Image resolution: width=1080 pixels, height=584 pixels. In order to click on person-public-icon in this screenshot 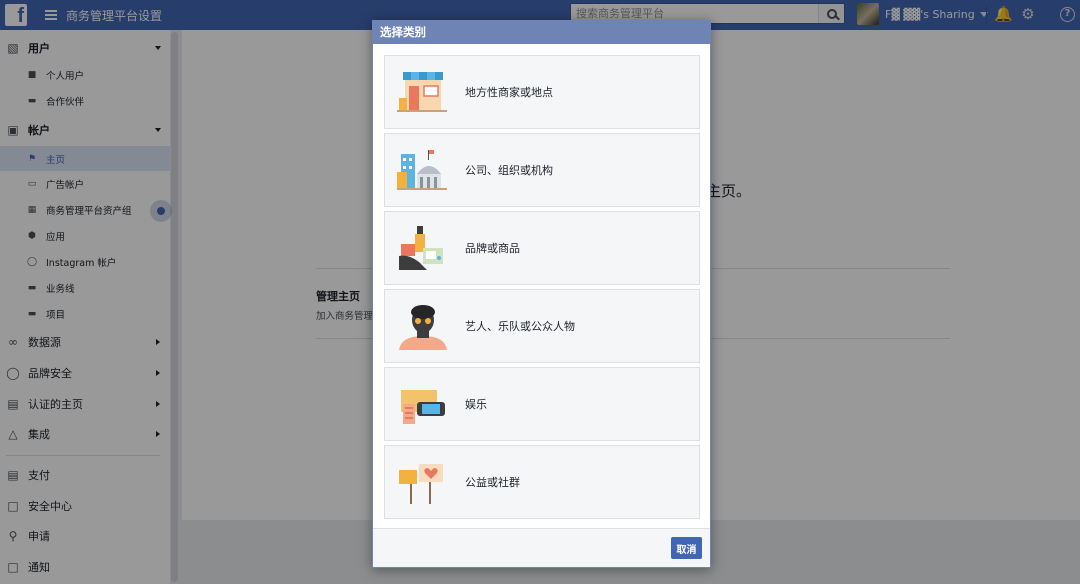, I will do `click(423, 327)`.